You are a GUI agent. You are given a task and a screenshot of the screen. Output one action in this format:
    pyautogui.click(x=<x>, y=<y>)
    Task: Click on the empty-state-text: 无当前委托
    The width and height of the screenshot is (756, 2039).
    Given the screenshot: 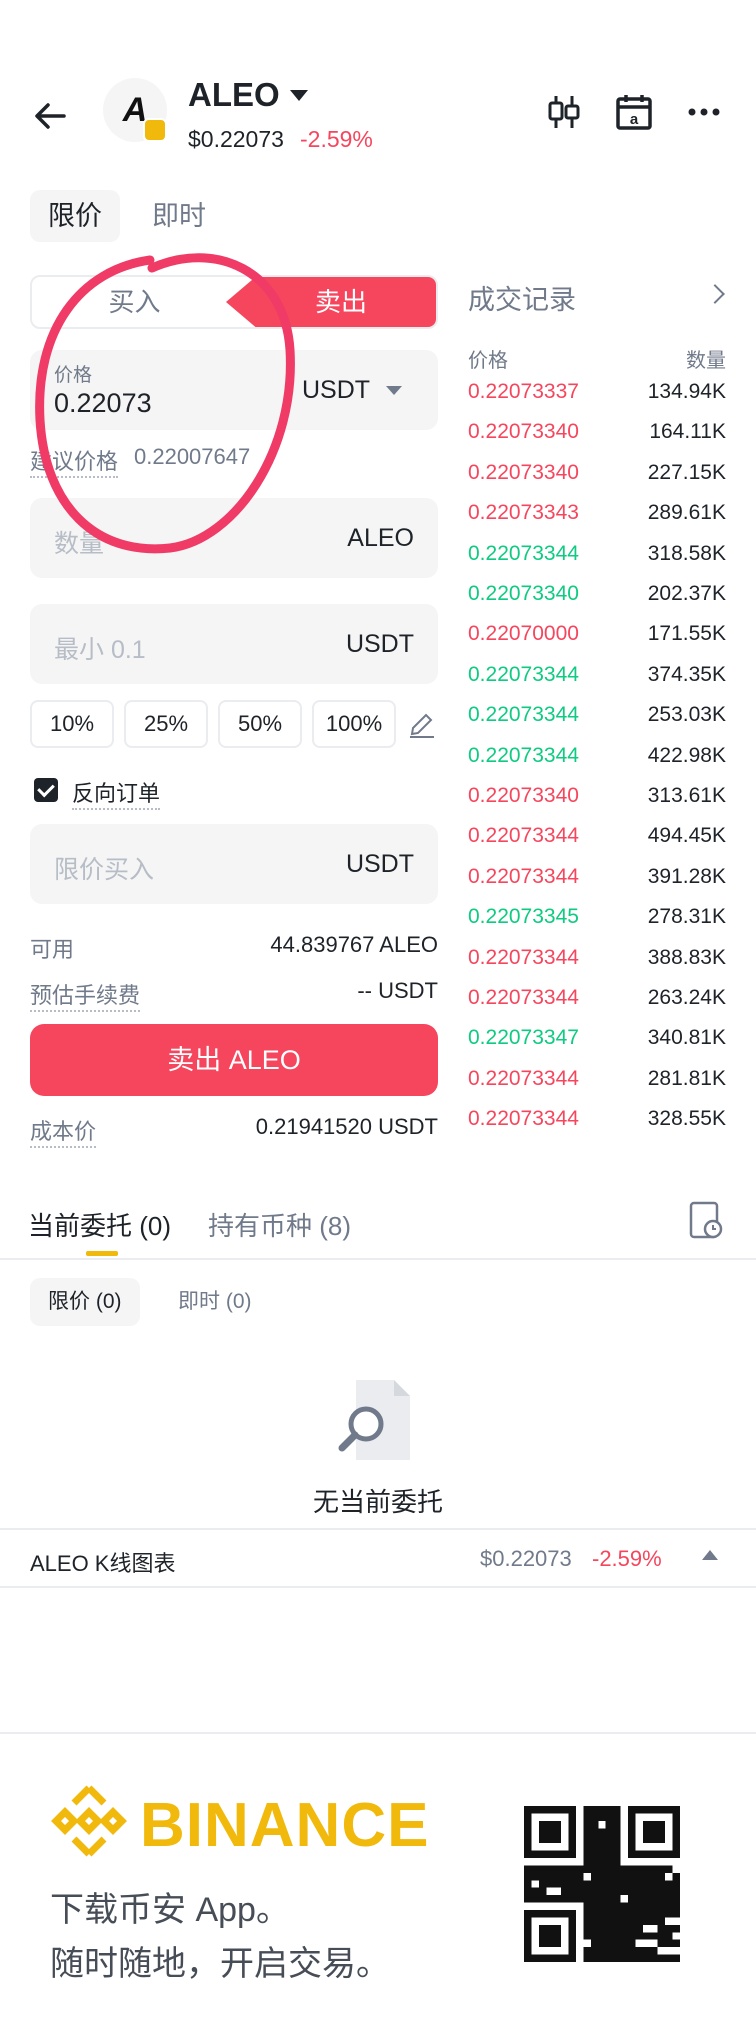 What is the action you would take?
    pyautogui.click(x=377, y=1502)
    